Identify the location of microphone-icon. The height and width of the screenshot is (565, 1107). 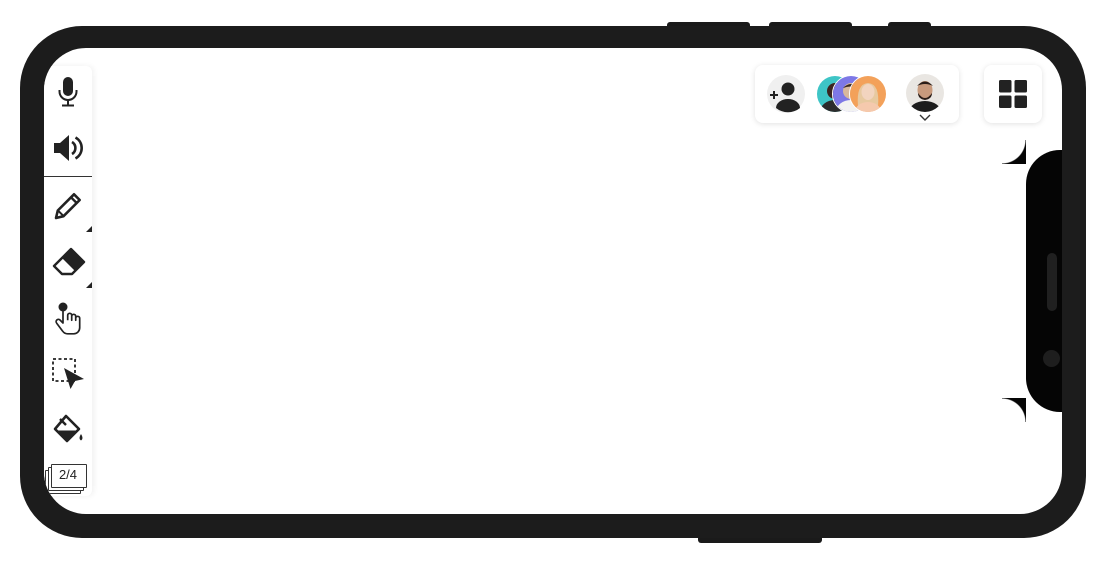
(68, 92).